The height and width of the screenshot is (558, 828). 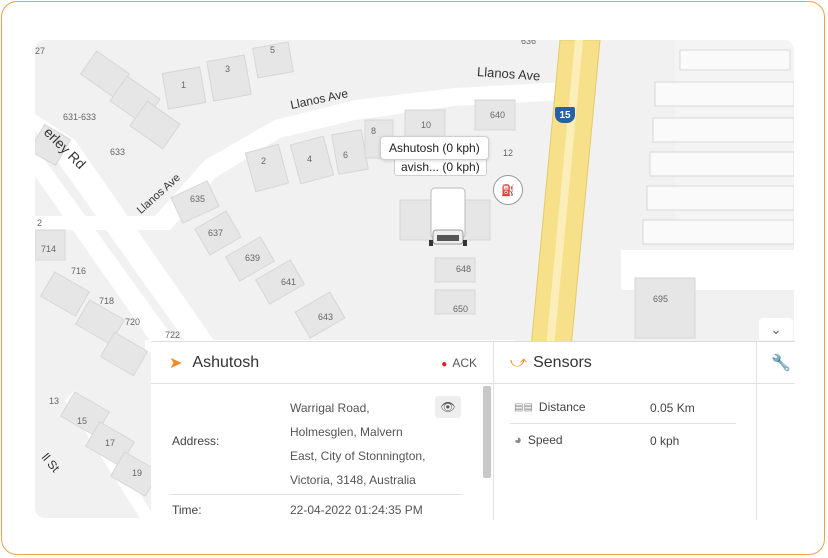 I want to click on svg-text: 650, so click(x=460, y=309).